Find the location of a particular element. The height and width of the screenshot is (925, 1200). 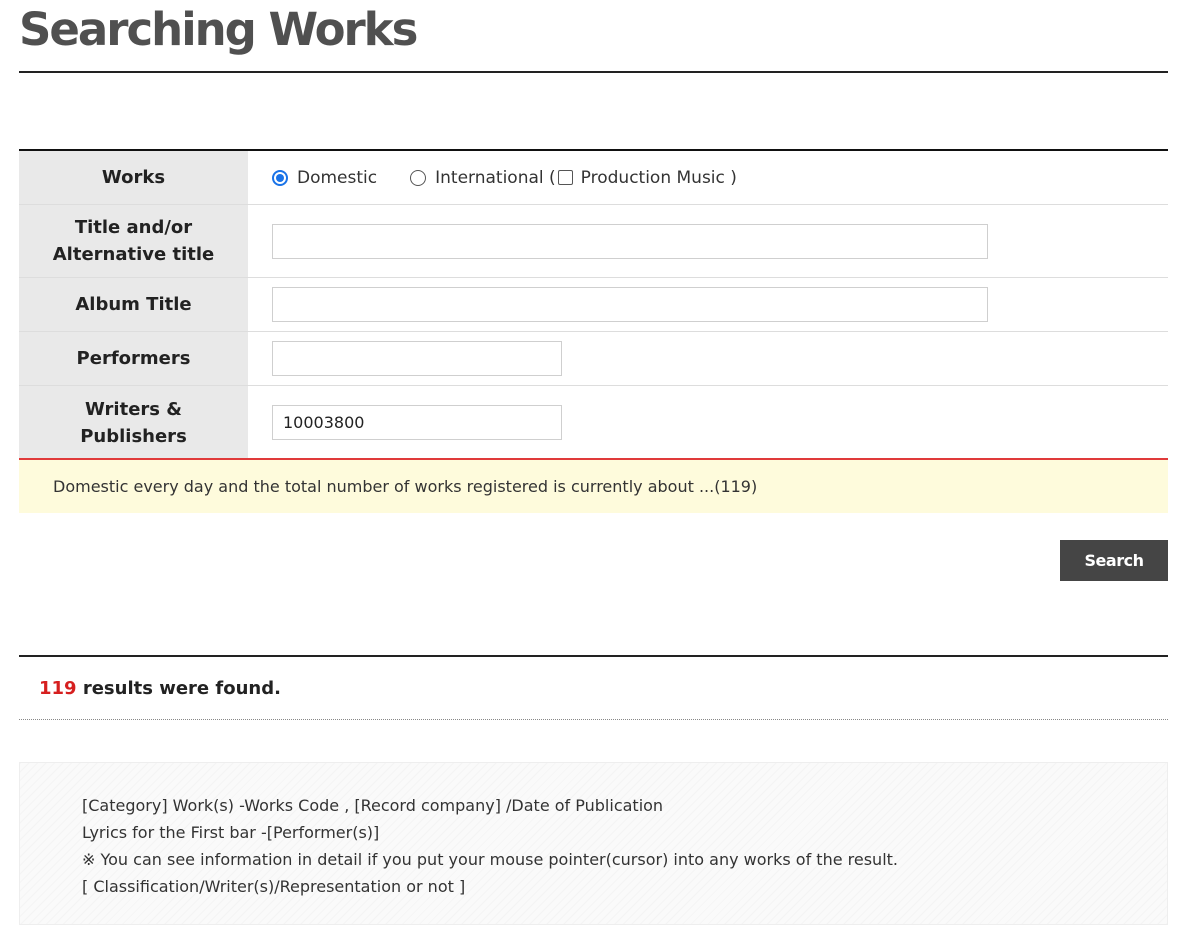

production-music-option: Production Music ) is located at coordinates (646, 178).